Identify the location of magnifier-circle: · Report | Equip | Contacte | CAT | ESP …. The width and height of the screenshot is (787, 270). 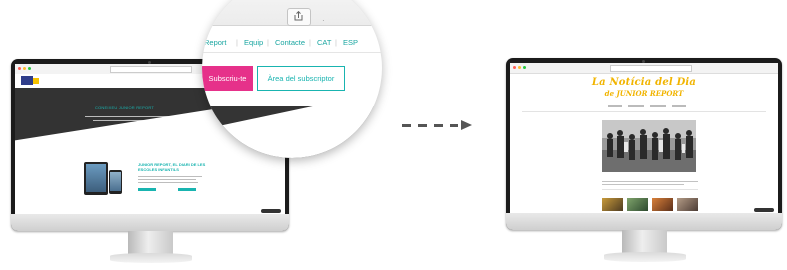
(292, 79).